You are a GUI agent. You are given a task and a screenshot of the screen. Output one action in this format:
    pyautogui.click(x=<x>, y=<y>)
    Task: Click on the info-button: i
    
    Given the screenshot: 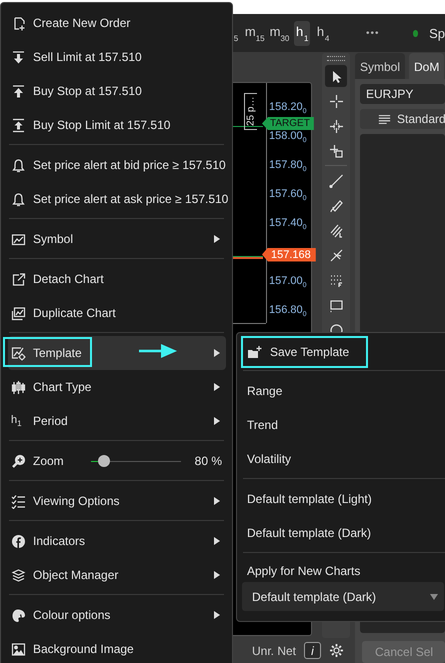 What is the action you would take?
    pyautogui.click(x=313, y=650)
    